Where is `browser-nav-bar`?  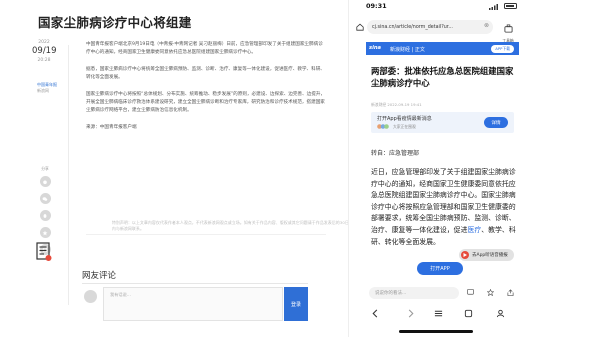
browser-nav-bar is located at coordinates (437, 316).